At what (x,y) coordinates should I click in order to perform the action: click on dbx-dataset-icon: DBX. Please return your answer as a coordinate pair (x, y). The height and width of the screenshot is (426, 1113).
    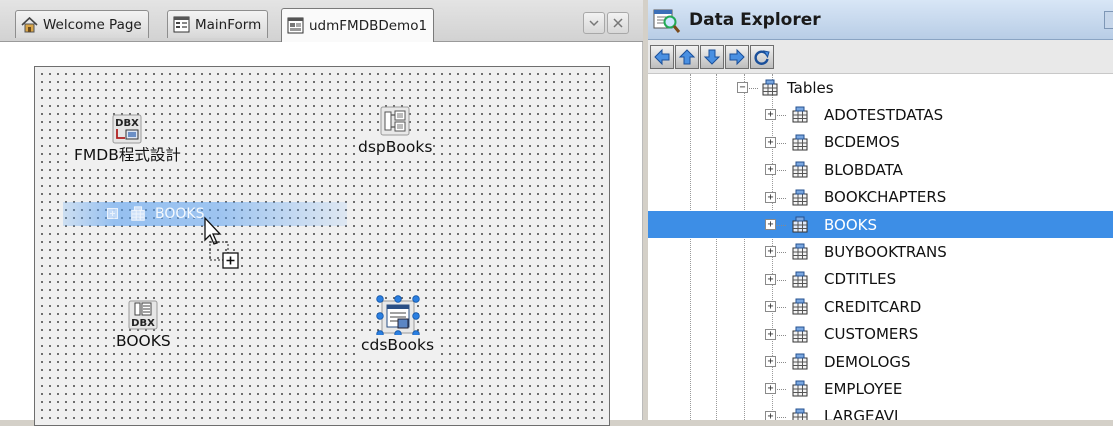
    Looking at the image, I should click on (143, 315).